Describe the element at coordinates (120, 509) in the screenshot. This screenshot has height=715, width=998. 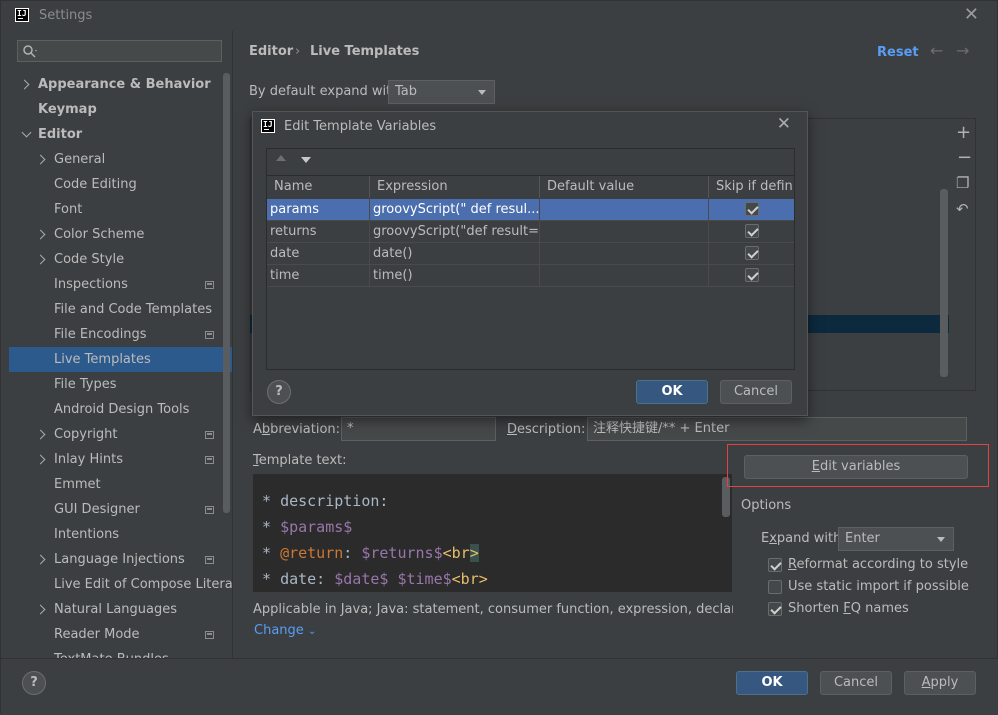
I see `sidebar-item-gui-designer: GUI Designer` at that location.